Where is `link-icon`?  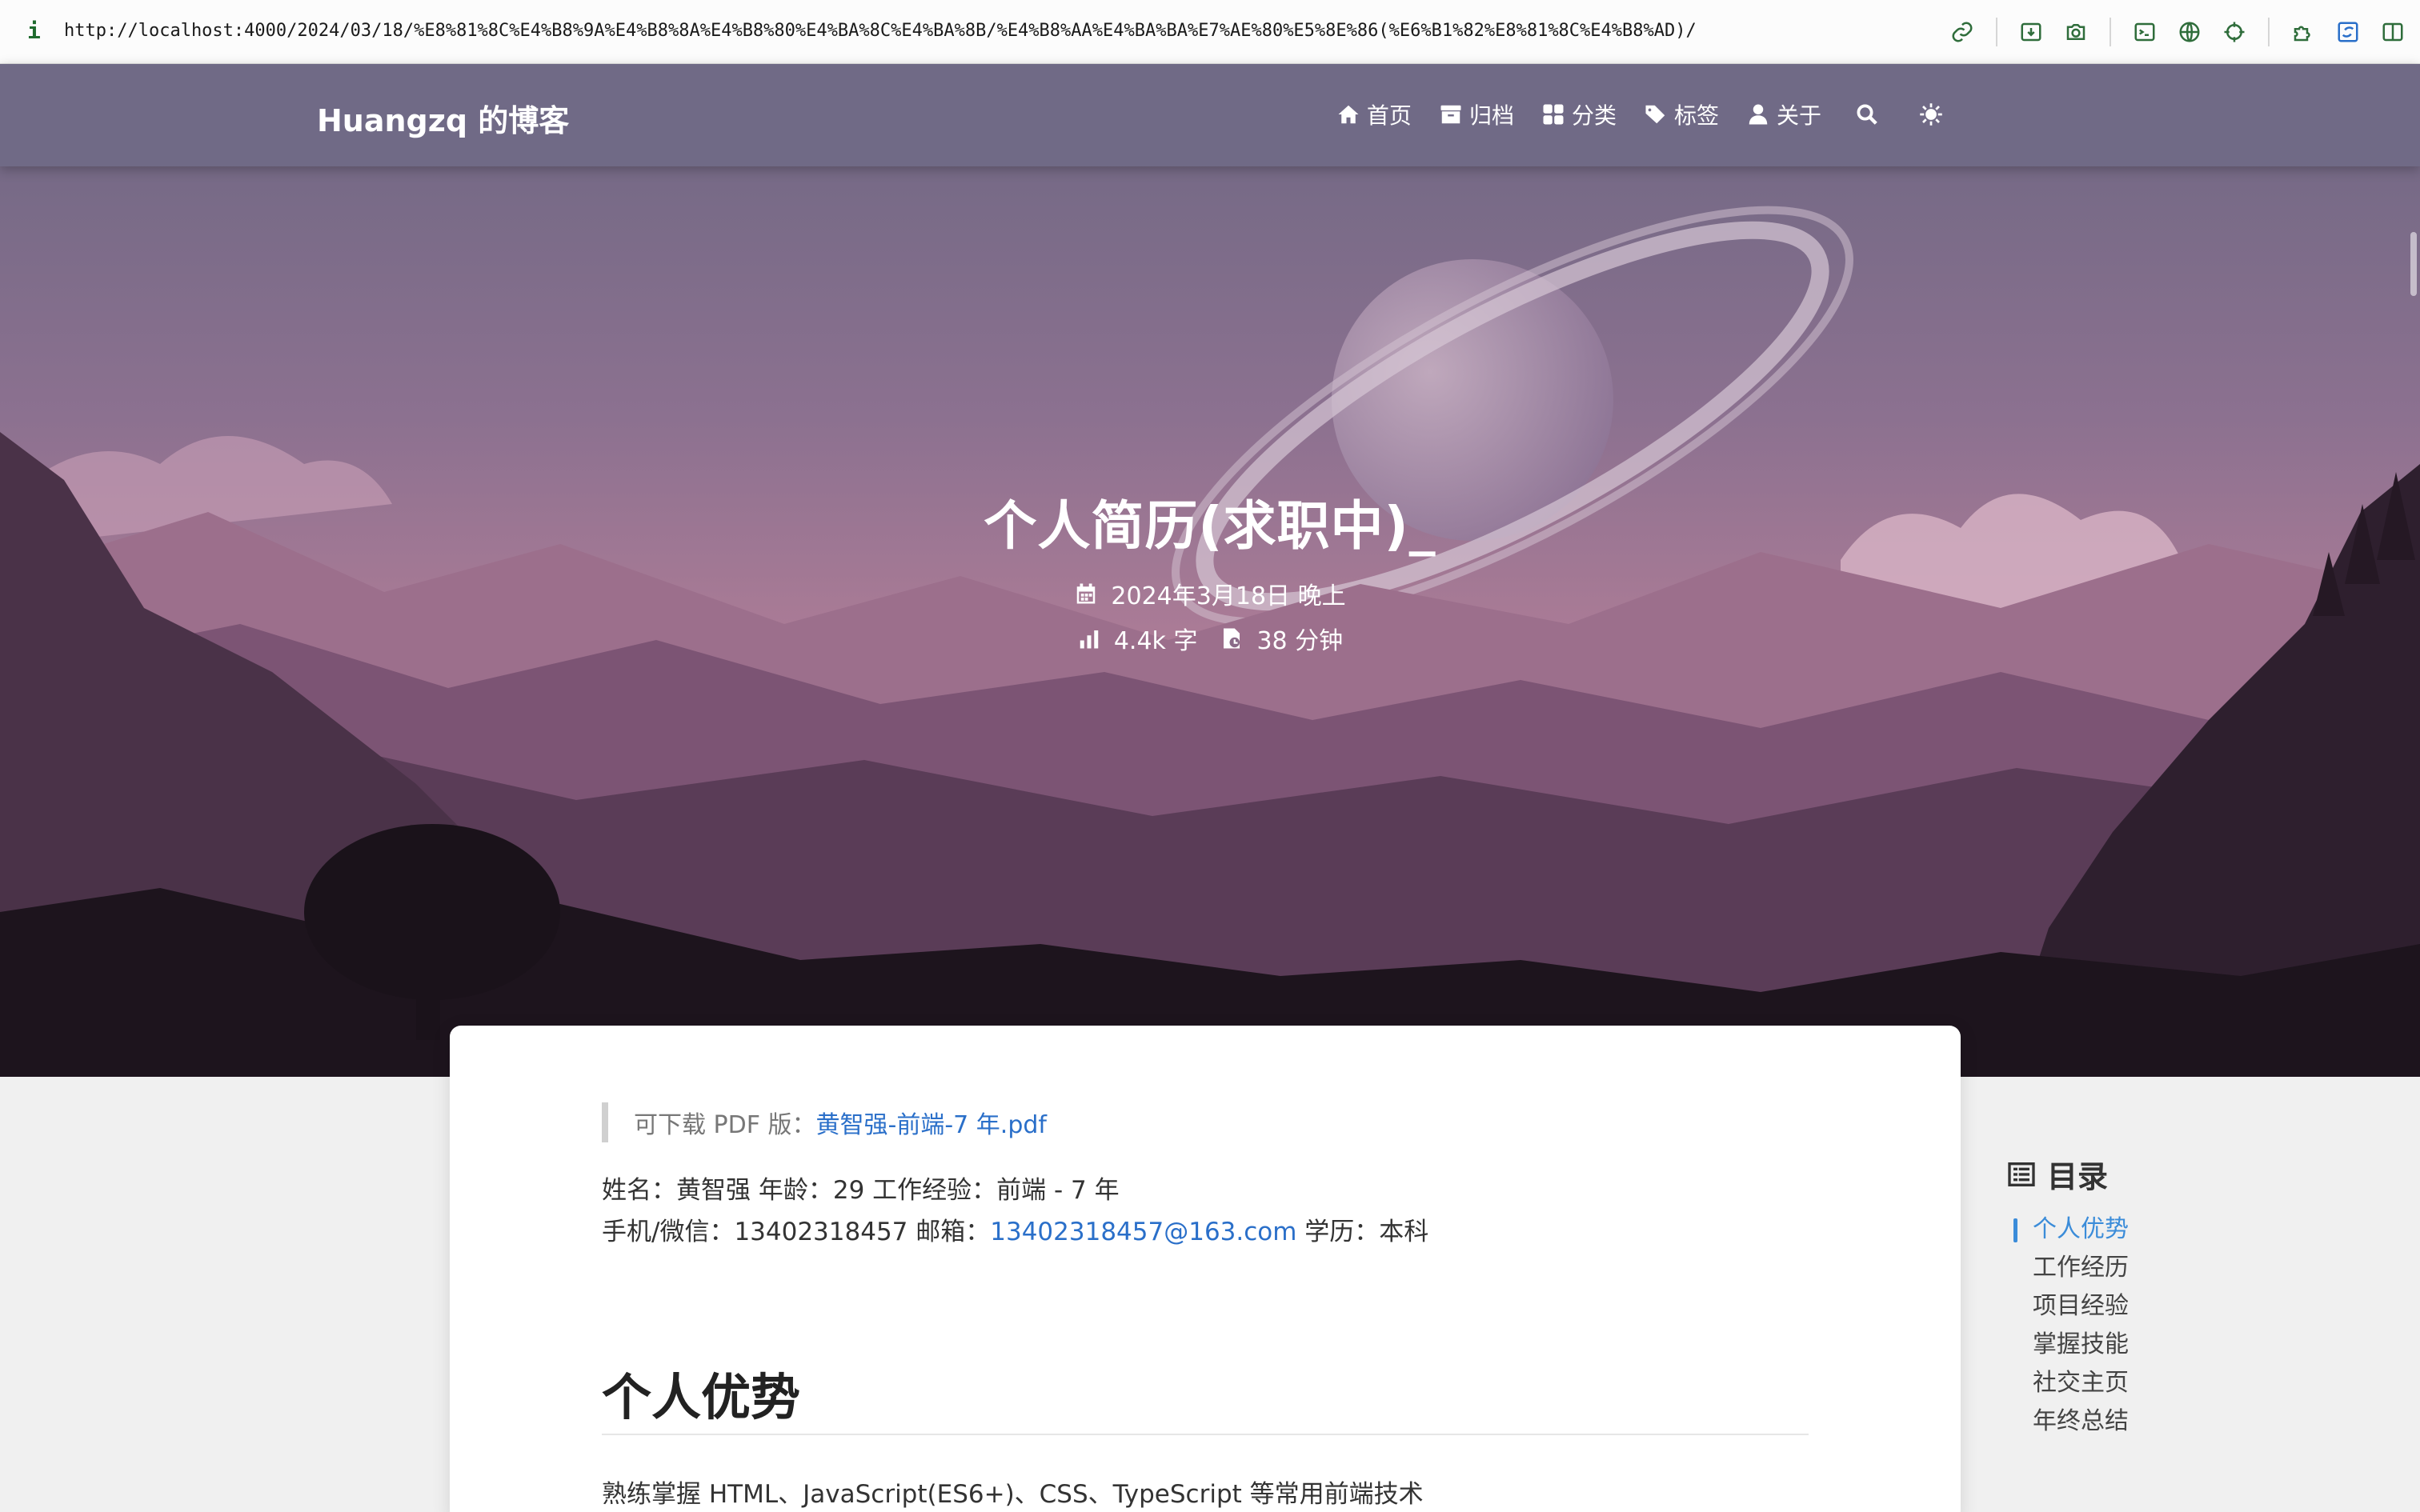 link-icon is located at coordinates (1962, 32).